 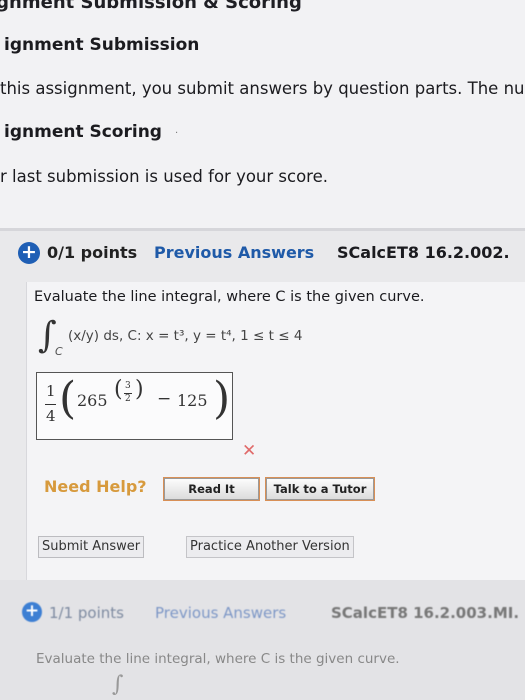 What do you see at coordinates (95, 486) in the screenshot?
I see `need-help-label: Need Help?` at bounding box center [95, 486].